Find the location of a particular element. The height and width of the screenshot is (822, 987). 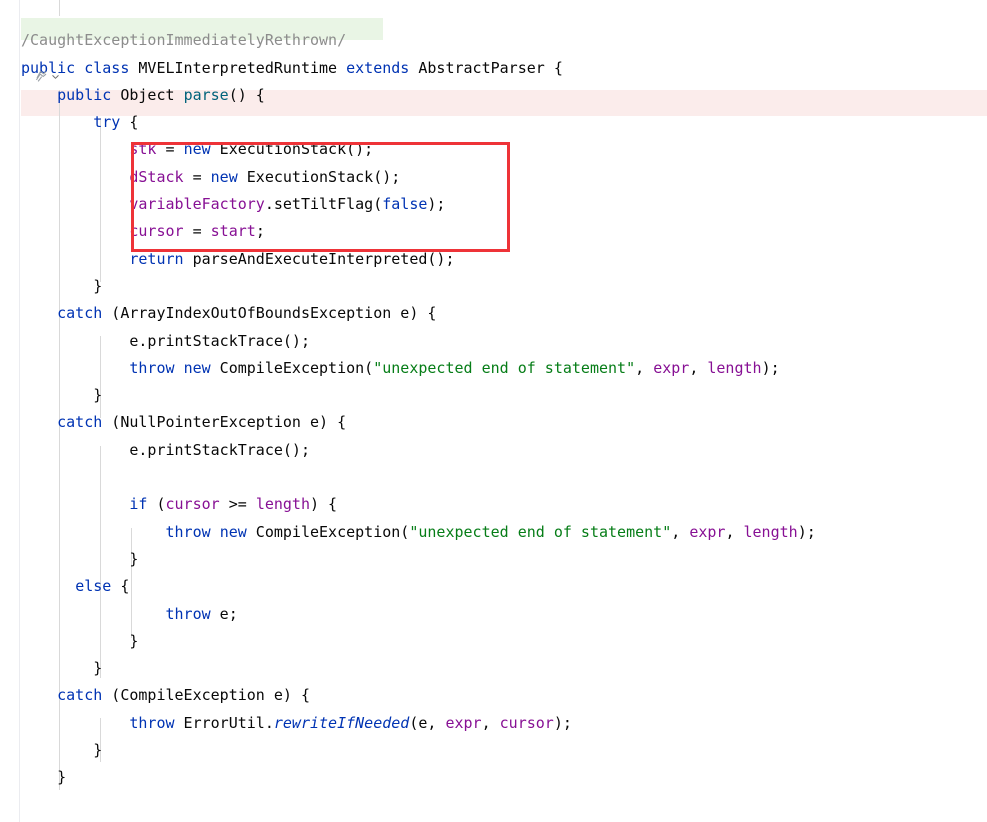

code-token: ) { is located at coordinates (324, 504).